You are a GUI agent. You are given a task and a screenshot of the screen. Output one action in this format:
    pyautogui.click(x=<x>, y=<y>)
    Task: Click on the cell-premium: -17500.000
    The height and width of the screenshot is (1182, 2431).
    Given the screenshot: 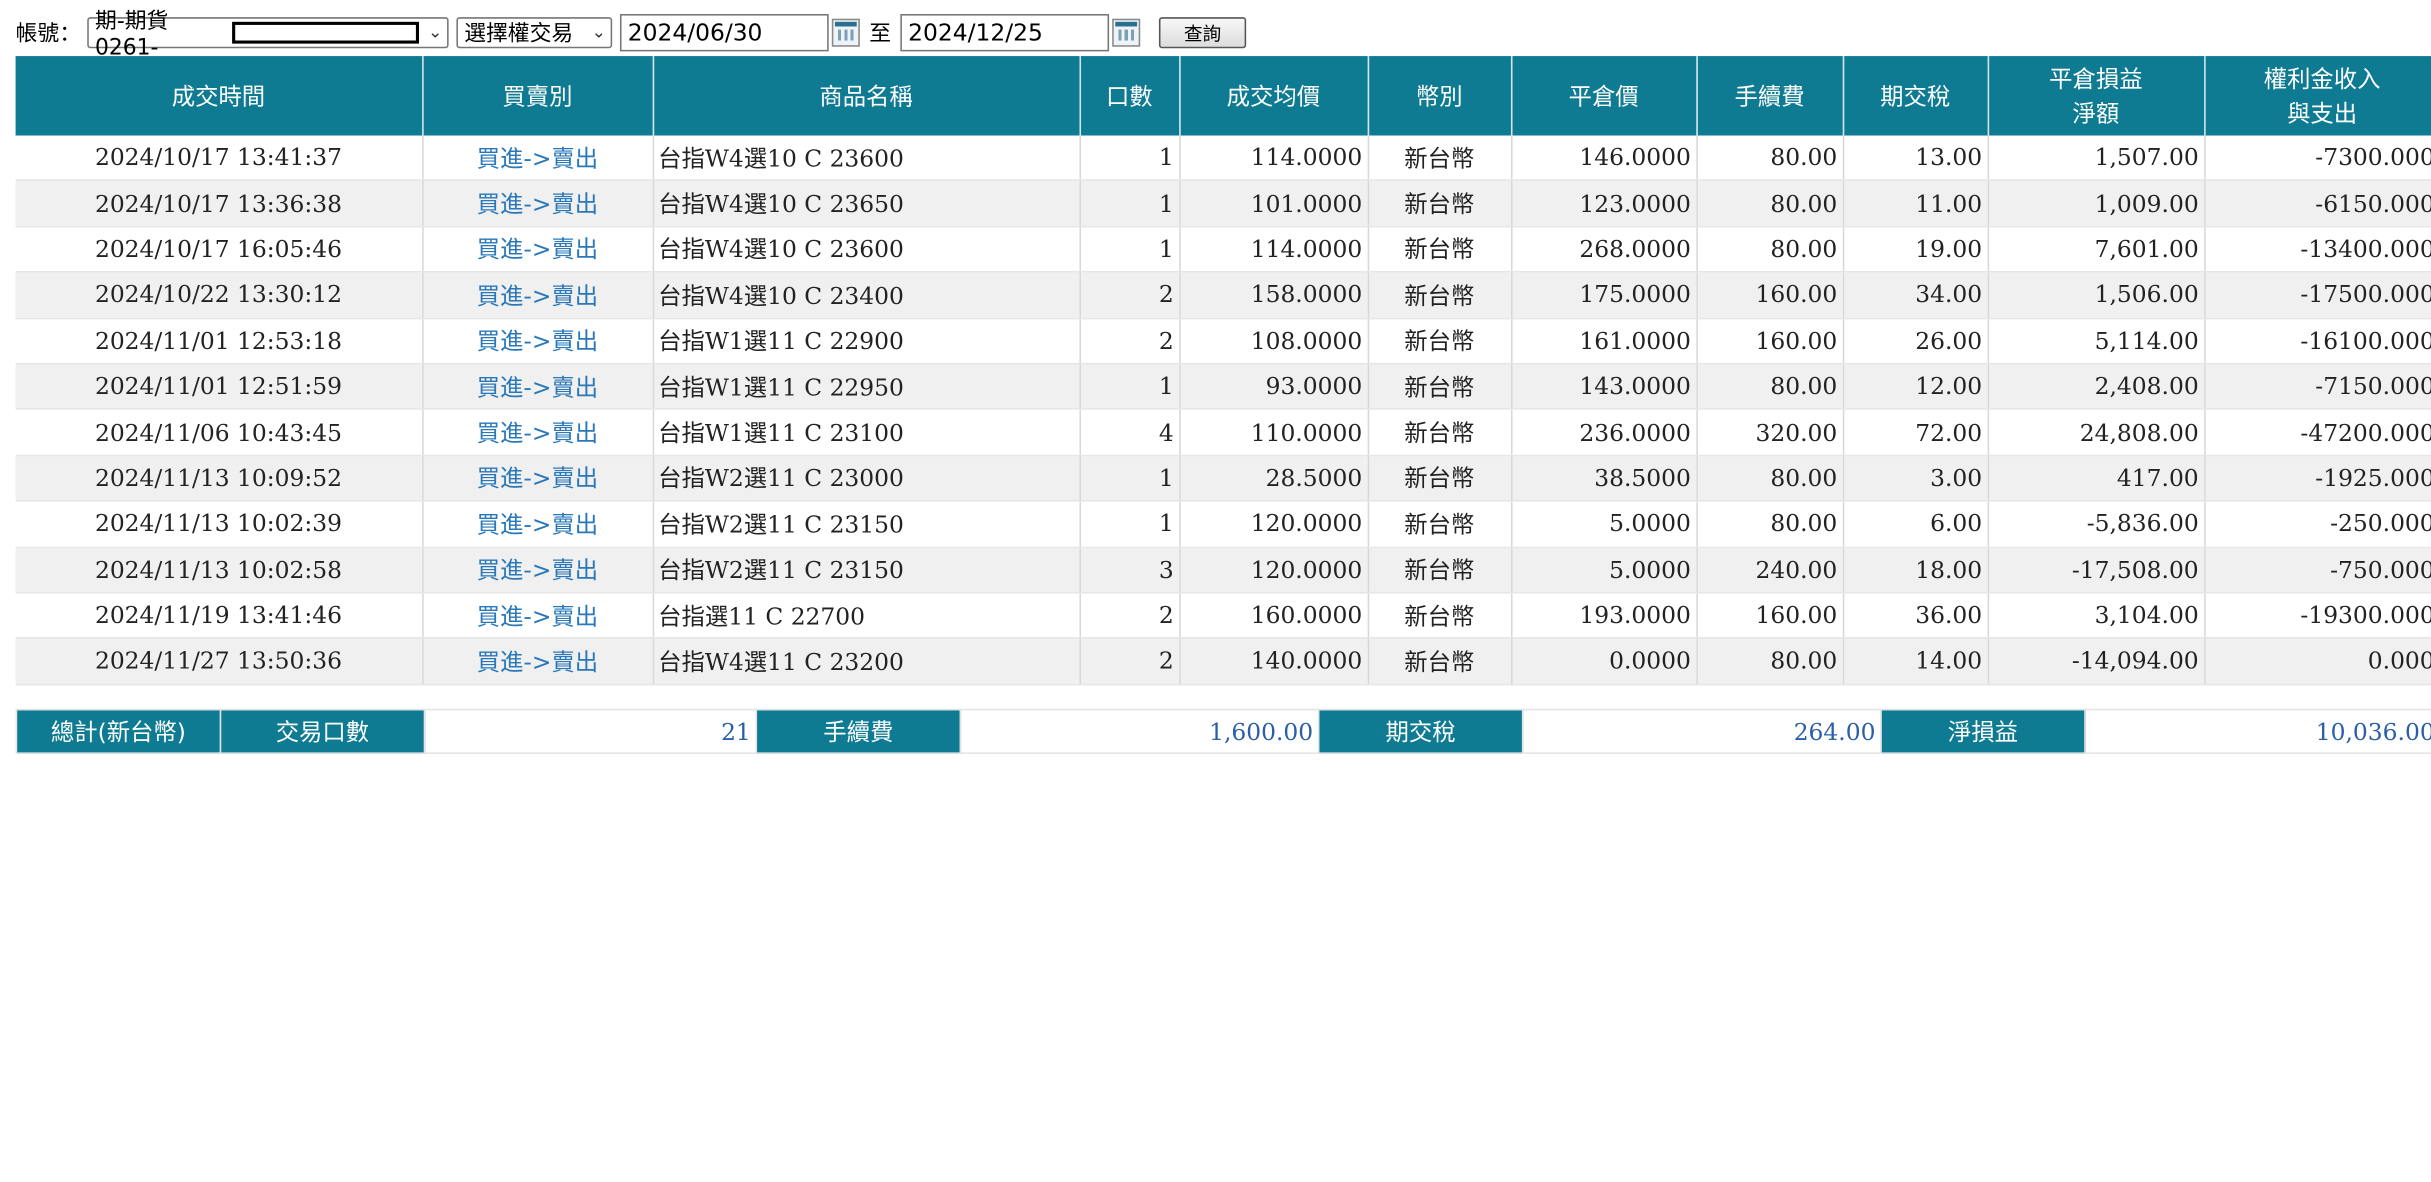 What is the action you would take?
    pyautogui.click(x=2317, y=295)
    